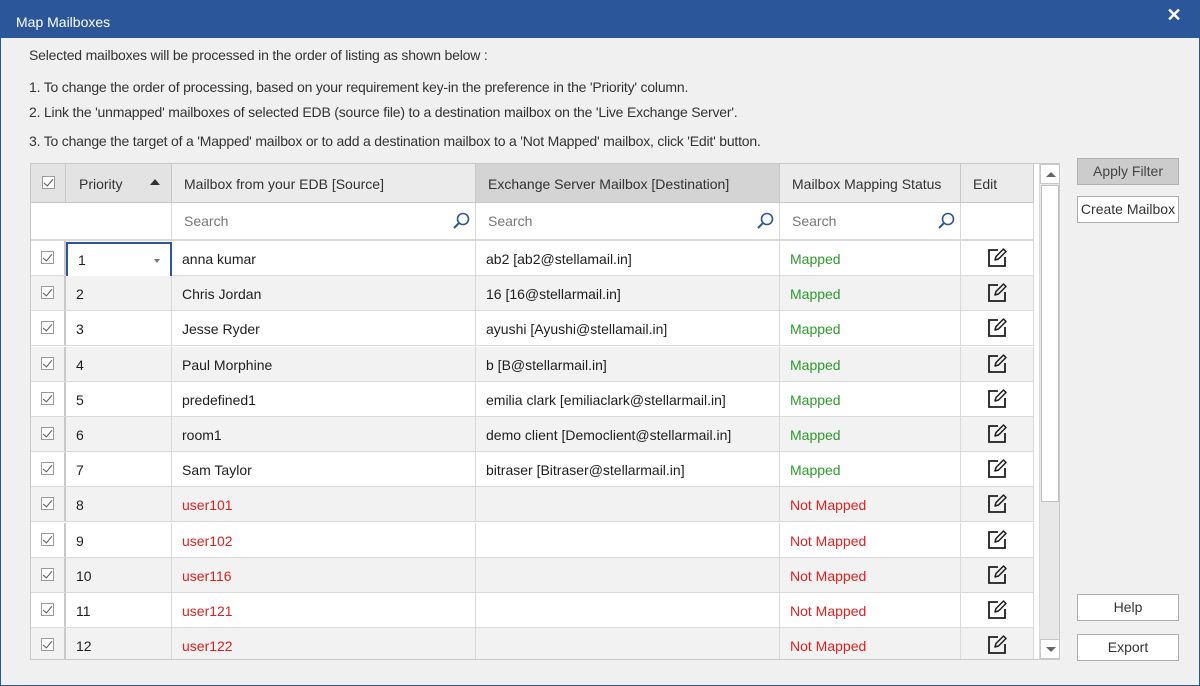 This screenshot has height=686, width=1200. What do you see at coordinates (119, 434) in the screenshot?
I see `priority-cell: 6` at bounding box center [119, 434].